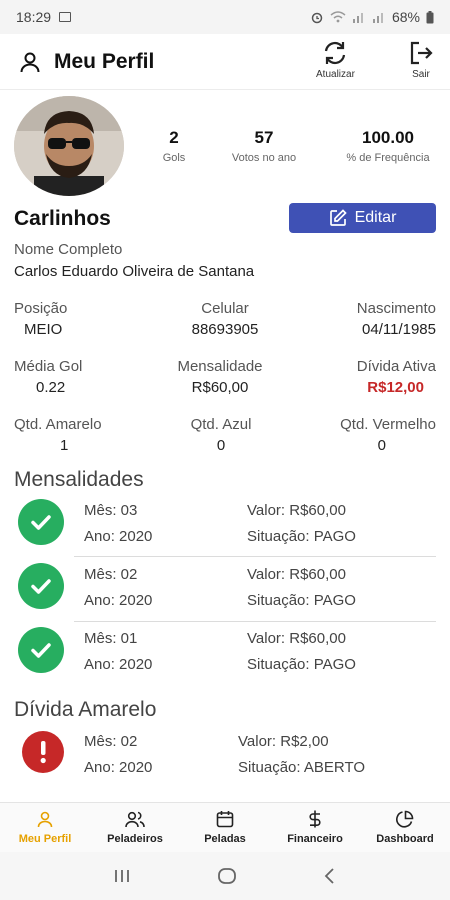 This screenshot has width=450, height=900. I want to click on info-celular: Celular 88693905, so click(225, 319).